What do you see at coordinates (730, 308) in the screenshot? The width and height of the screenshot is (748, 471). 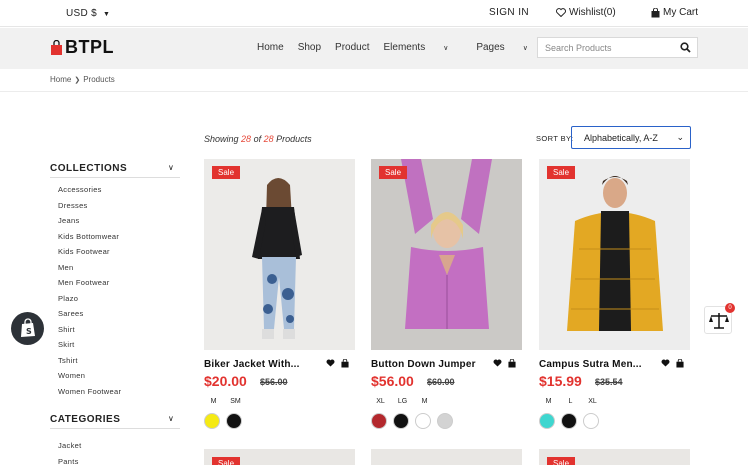 I see `compare-count-badge: 0` at bounding box center [730, 308].